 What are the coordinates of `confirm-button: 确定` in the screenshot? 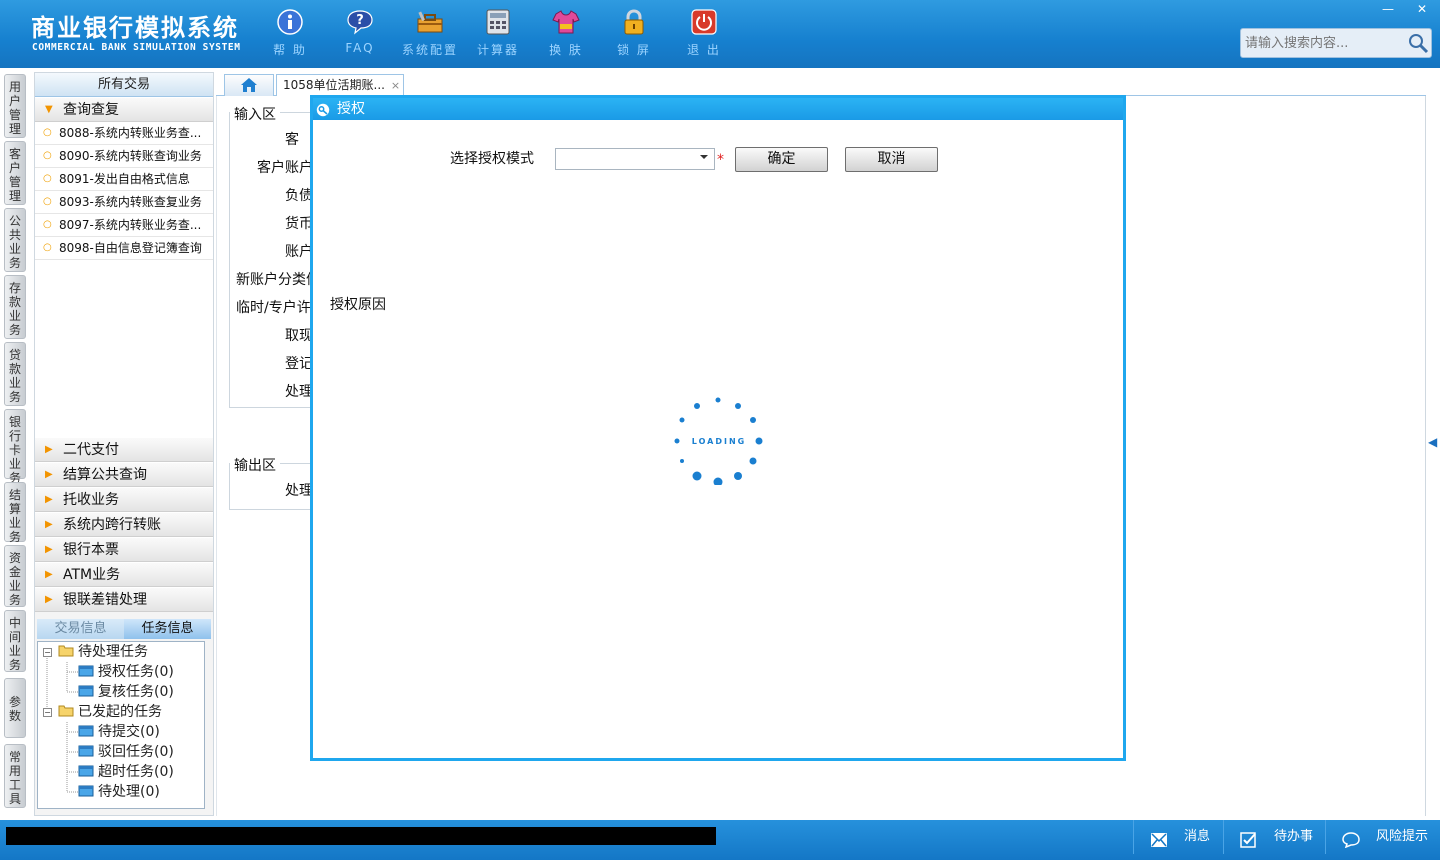 It's located at (781, 159).